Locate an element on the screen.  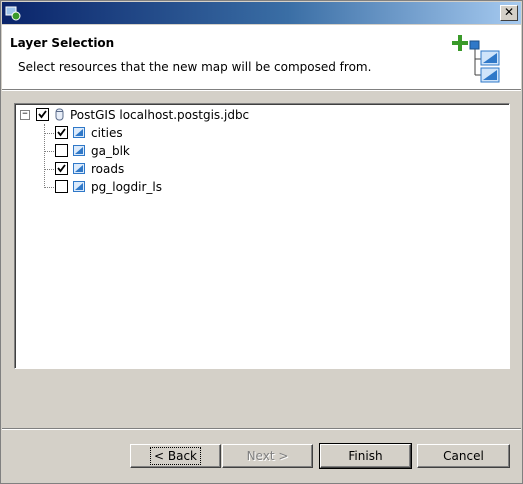
tree-node-root: − PostGIS localhost.postgis.jdbc is located at coordinates (229, 115).